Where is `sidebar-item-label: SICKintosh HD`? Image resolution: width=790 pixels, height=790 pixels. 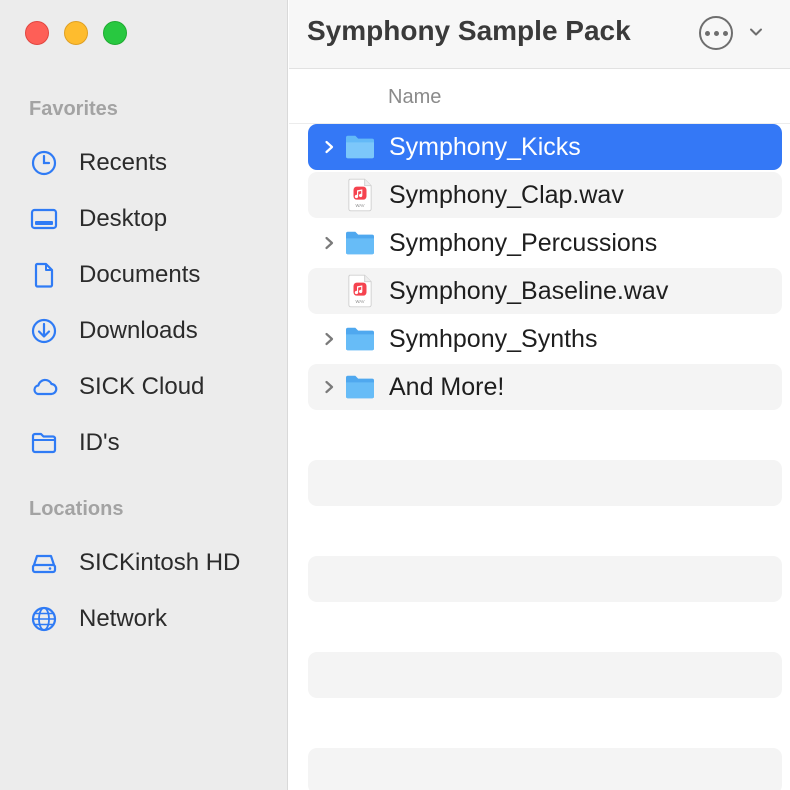 sidebar-item-label: SICKintosh HD is located at coordinates (160, 562).